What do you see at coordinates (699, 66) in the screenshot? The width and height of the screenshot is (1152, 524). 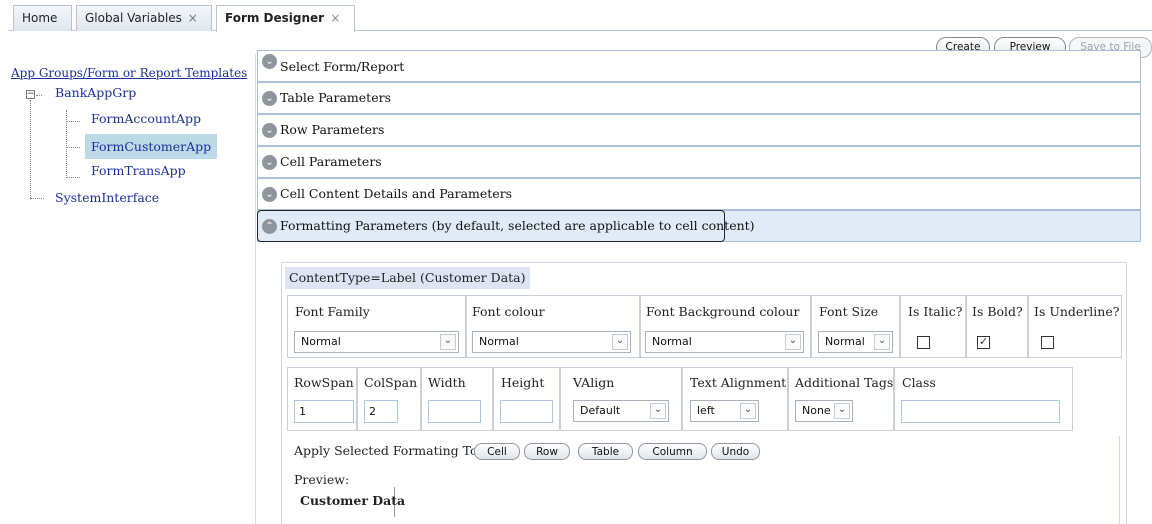 I see `accordion-select-form-report: ⌄ Select Form/Report` at bounding box center [699, 66].